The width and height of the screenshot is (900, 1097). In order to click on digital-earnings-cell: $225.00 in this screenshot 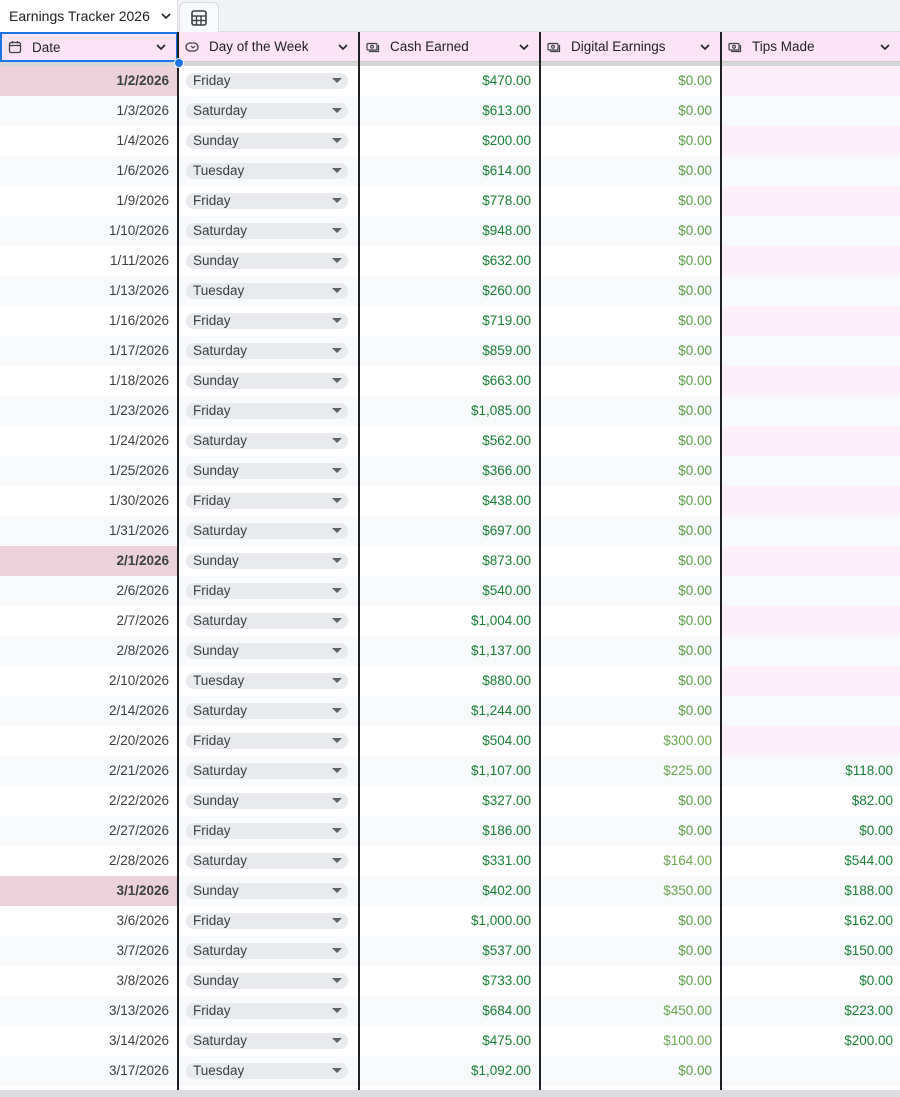, I will do `click(630, 771)`.